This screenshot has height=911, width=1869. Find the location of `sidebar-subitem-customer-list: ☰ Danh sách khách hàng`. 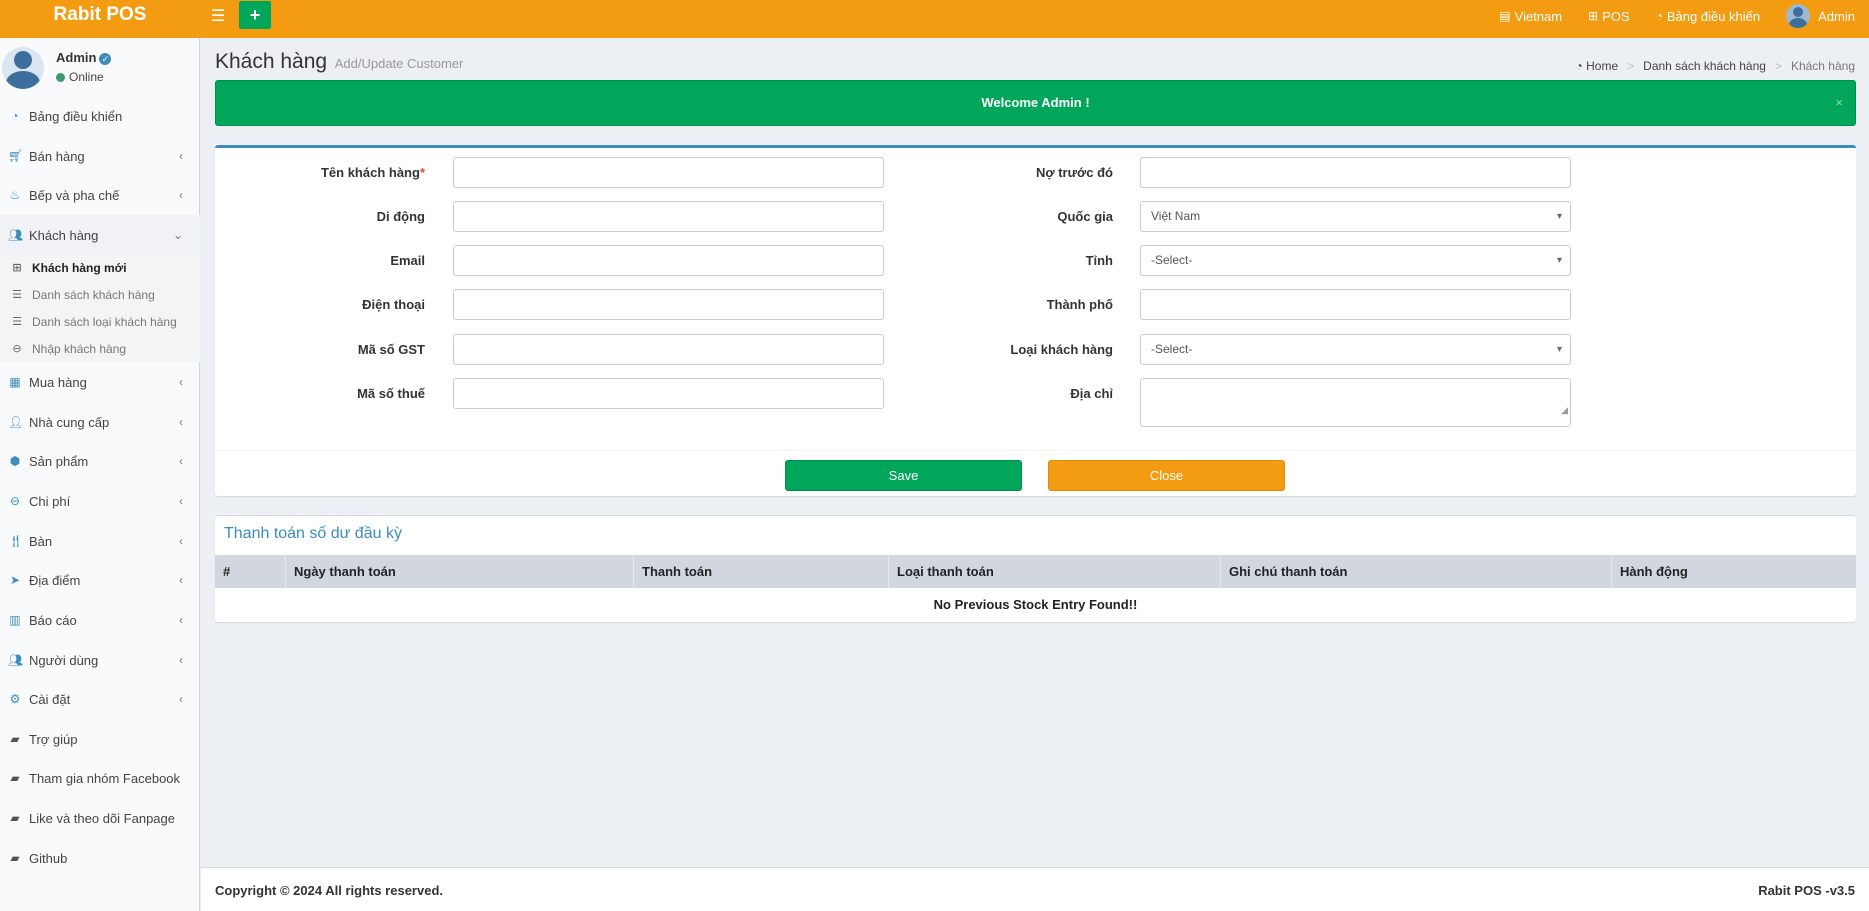

sidebar-subitem-customer-list: ☰ Danh sách khách hàng is located at coordinates (100, 294).